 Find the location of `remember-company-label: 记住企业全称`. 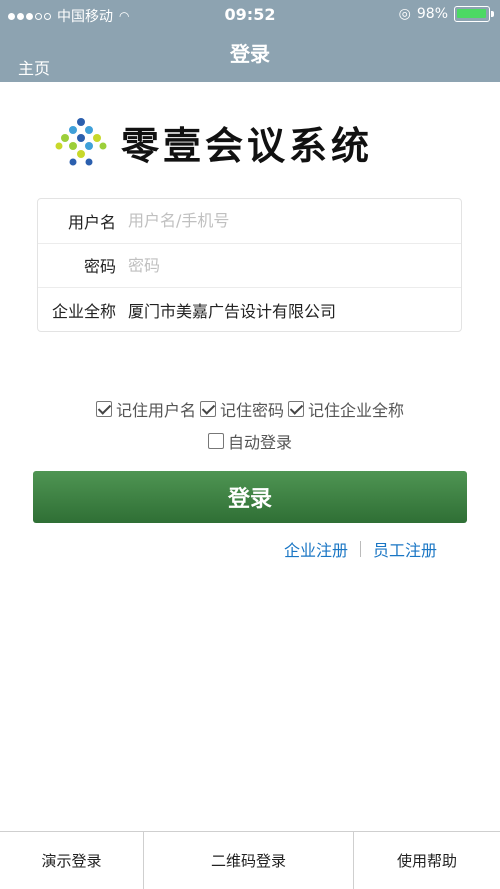

remember-company-label: 记住企业全称 is located at coordinates (356, 410).